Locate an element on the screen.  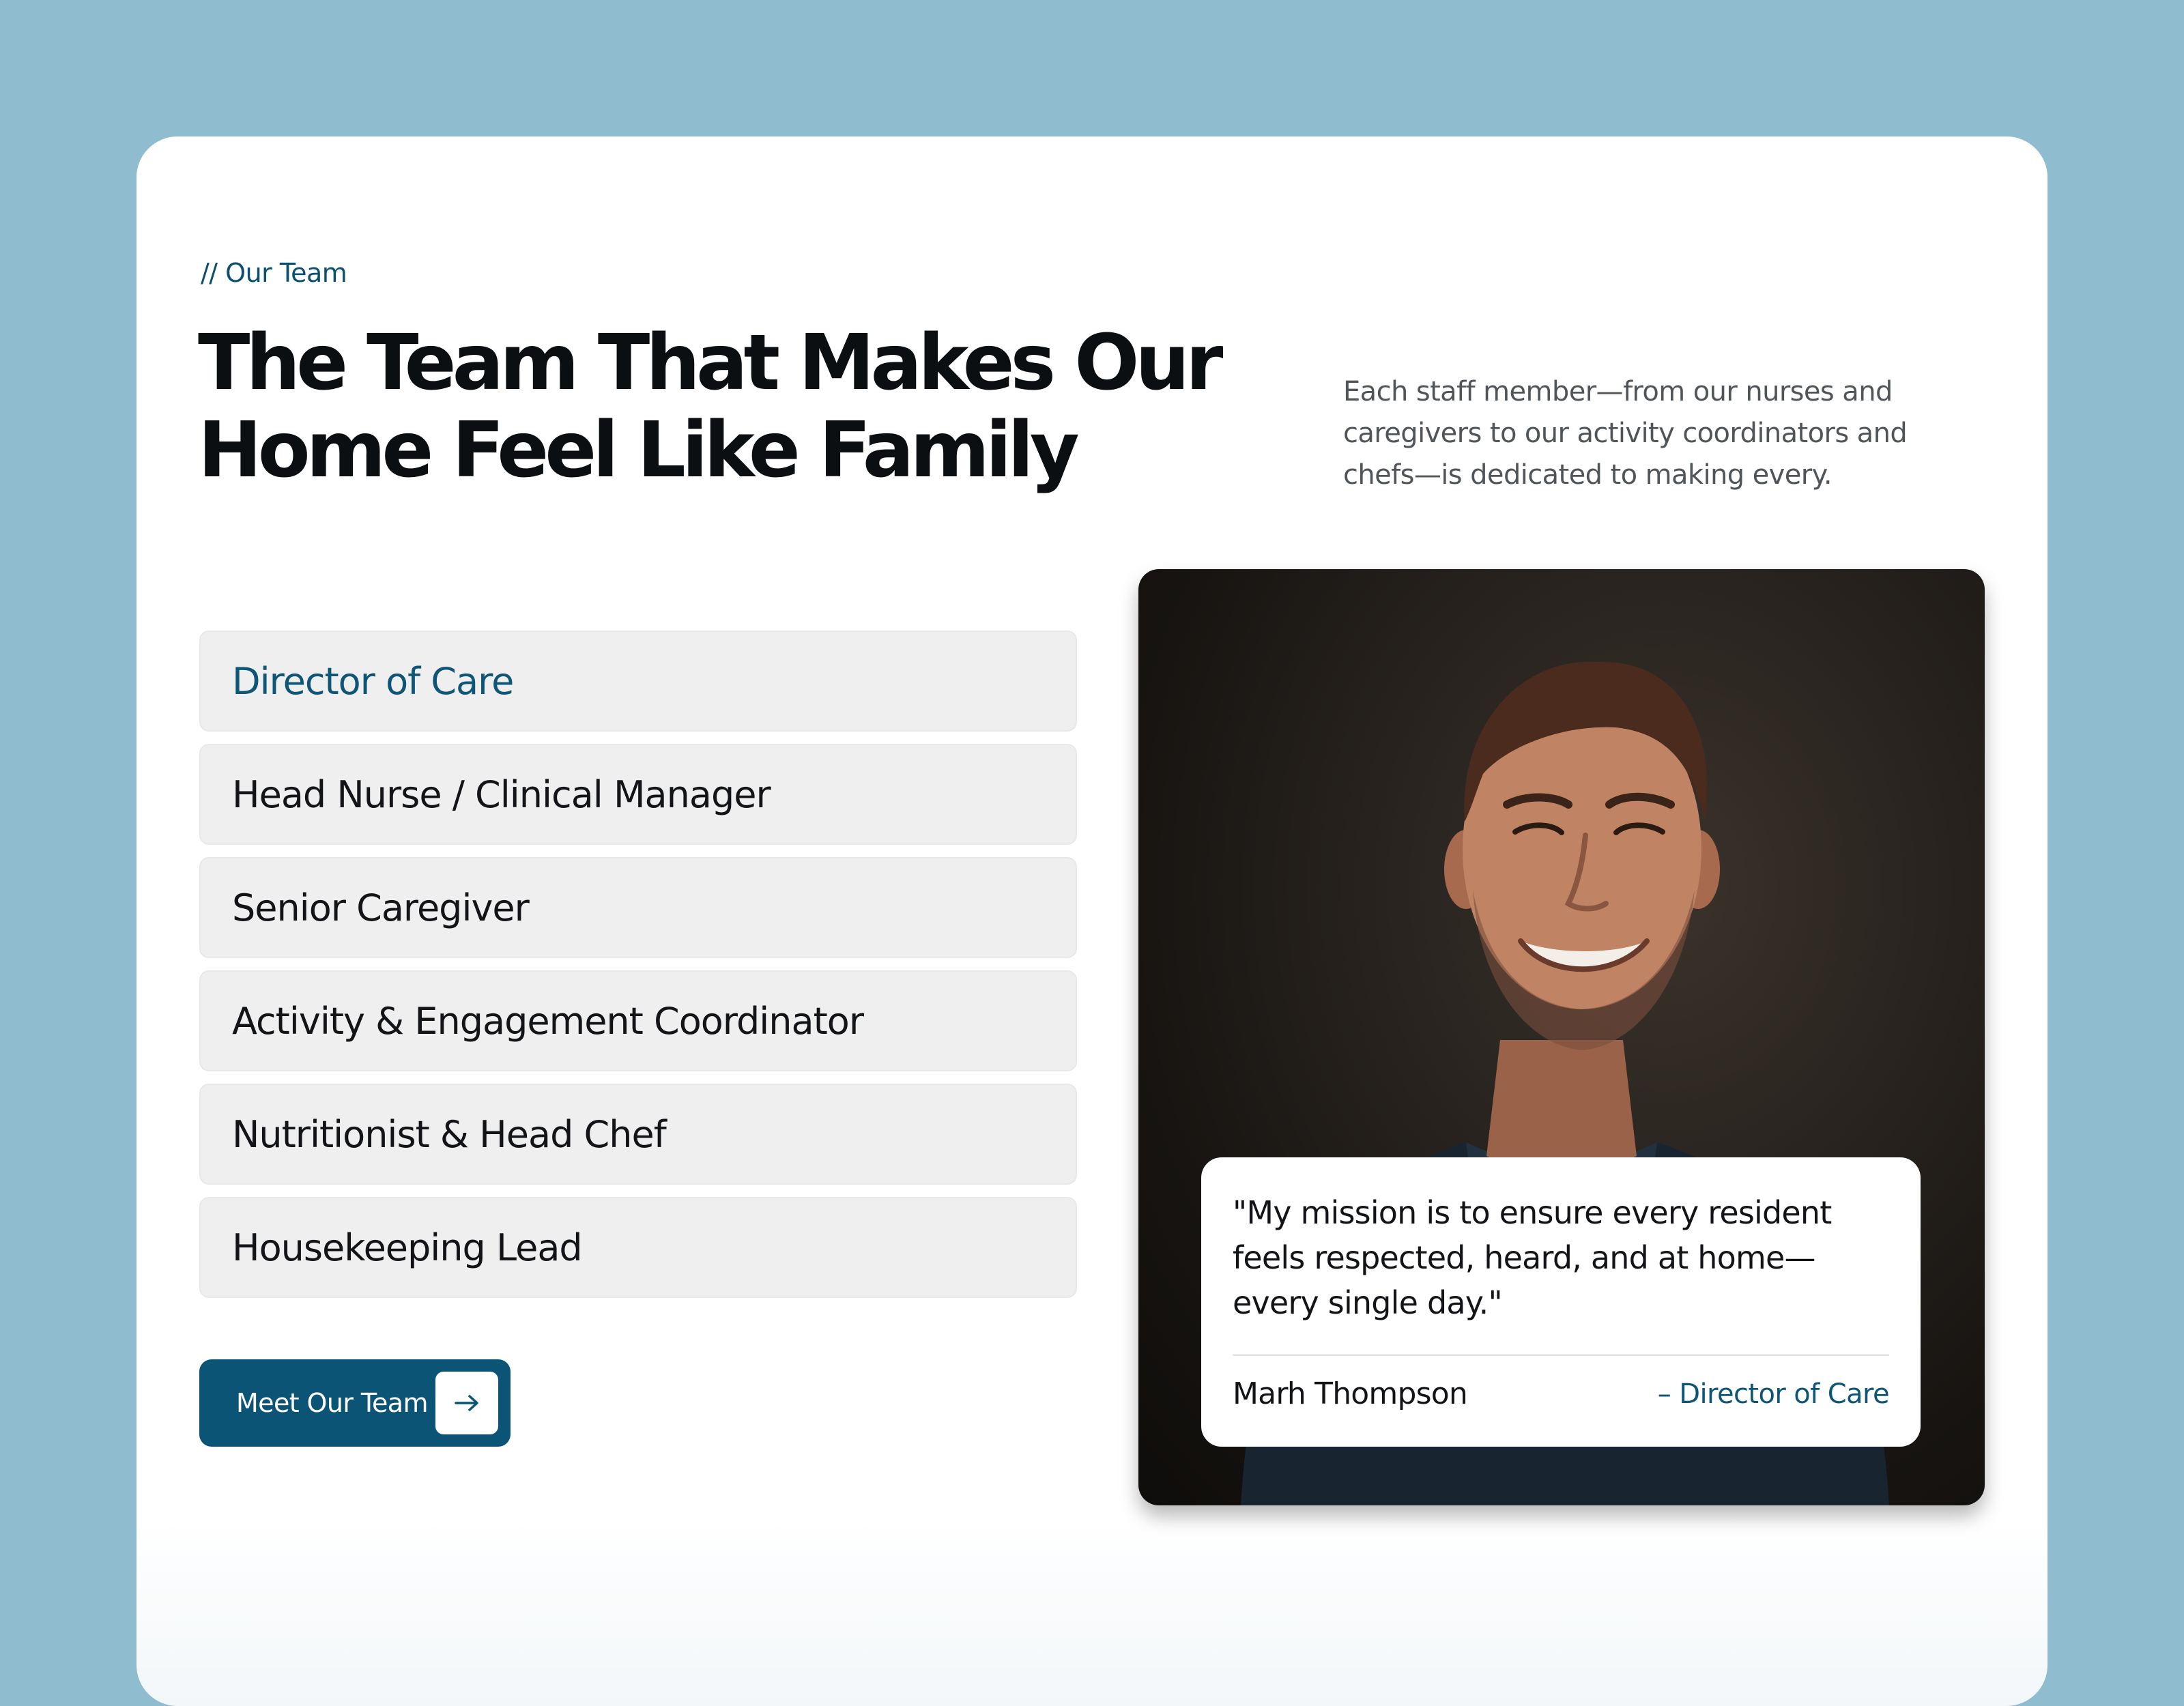
section-eyebrow: // Our Team is located at coordinates (274, 273).